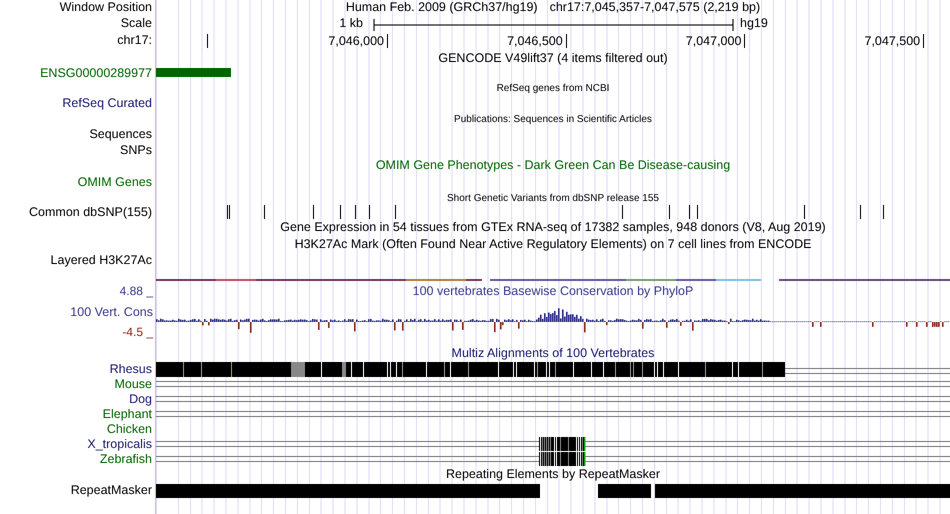  I want to click on track-title: OMIM Gene Phenotypes - Dark Green Can Be Disease-causing, so click(553, 165).